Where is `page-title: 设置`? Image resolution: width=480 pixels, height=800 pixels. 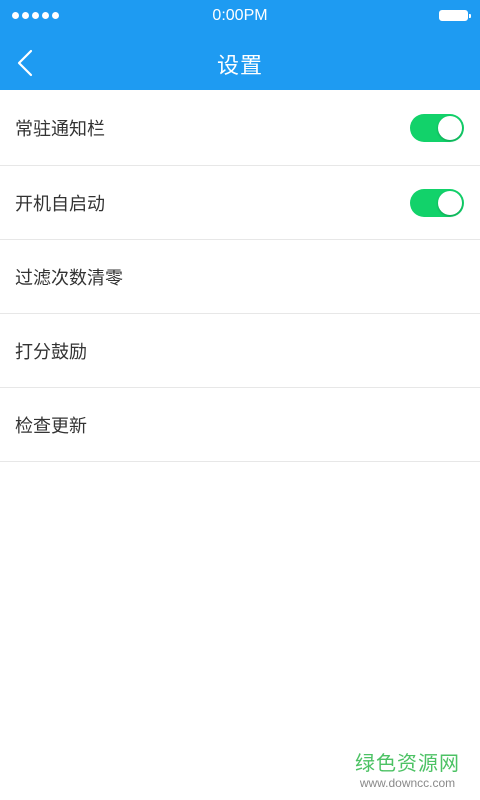
page-title: 设置 is located at coordinates (239, 66).